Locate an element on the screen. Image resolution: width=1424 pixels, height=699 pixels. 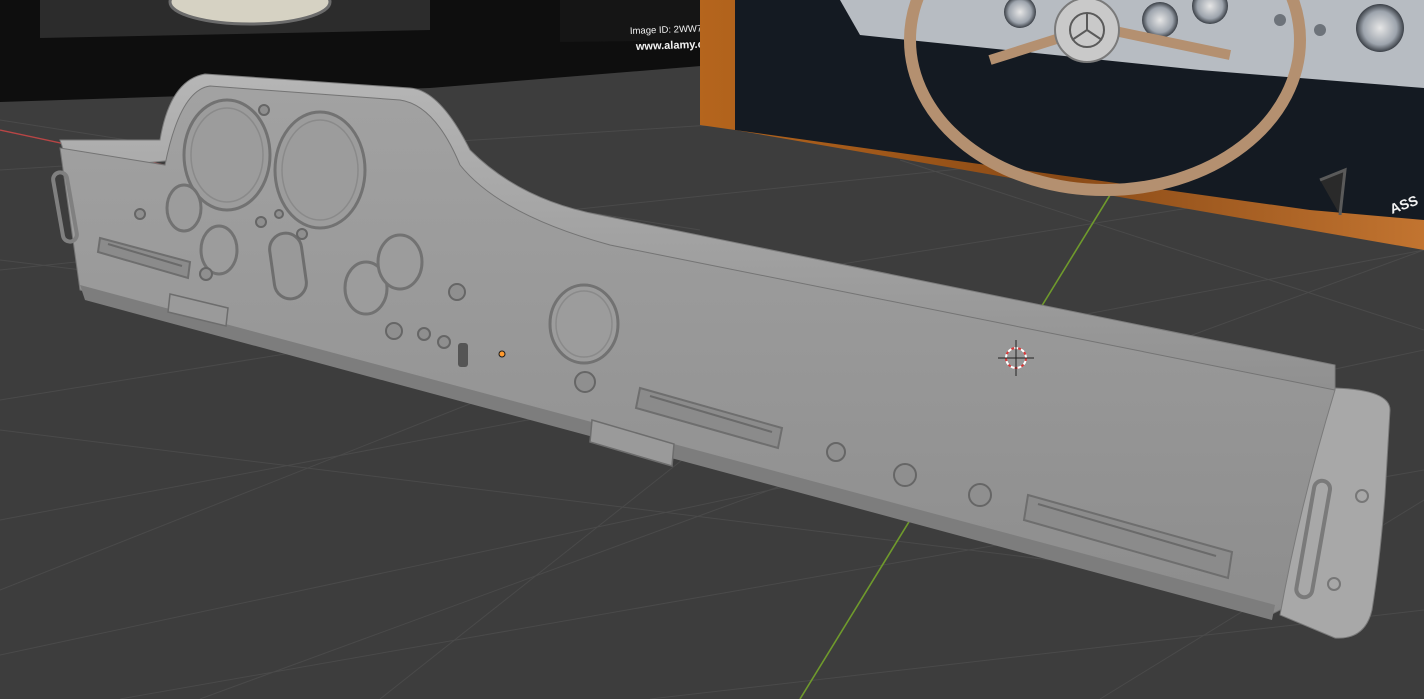
origin-point-icon is located at coordinates (502, 354).